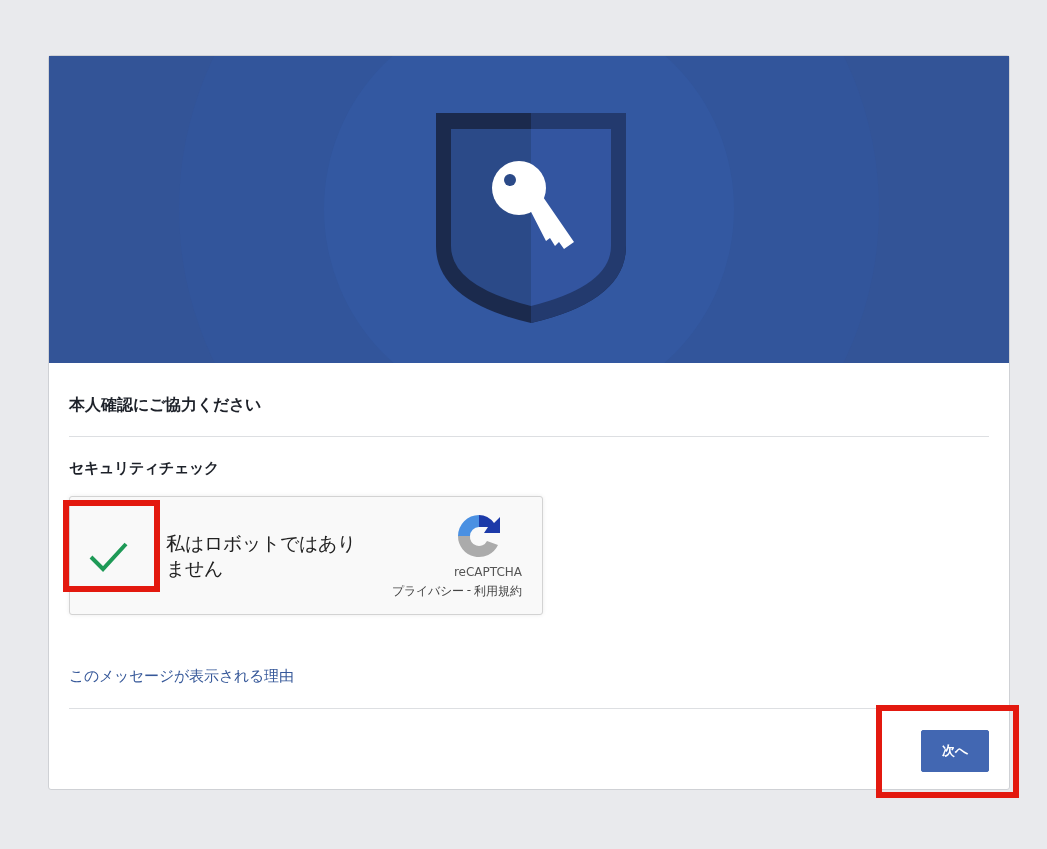  I want to click on help-link: このメッセージが表示される理由, so click(181, 676).